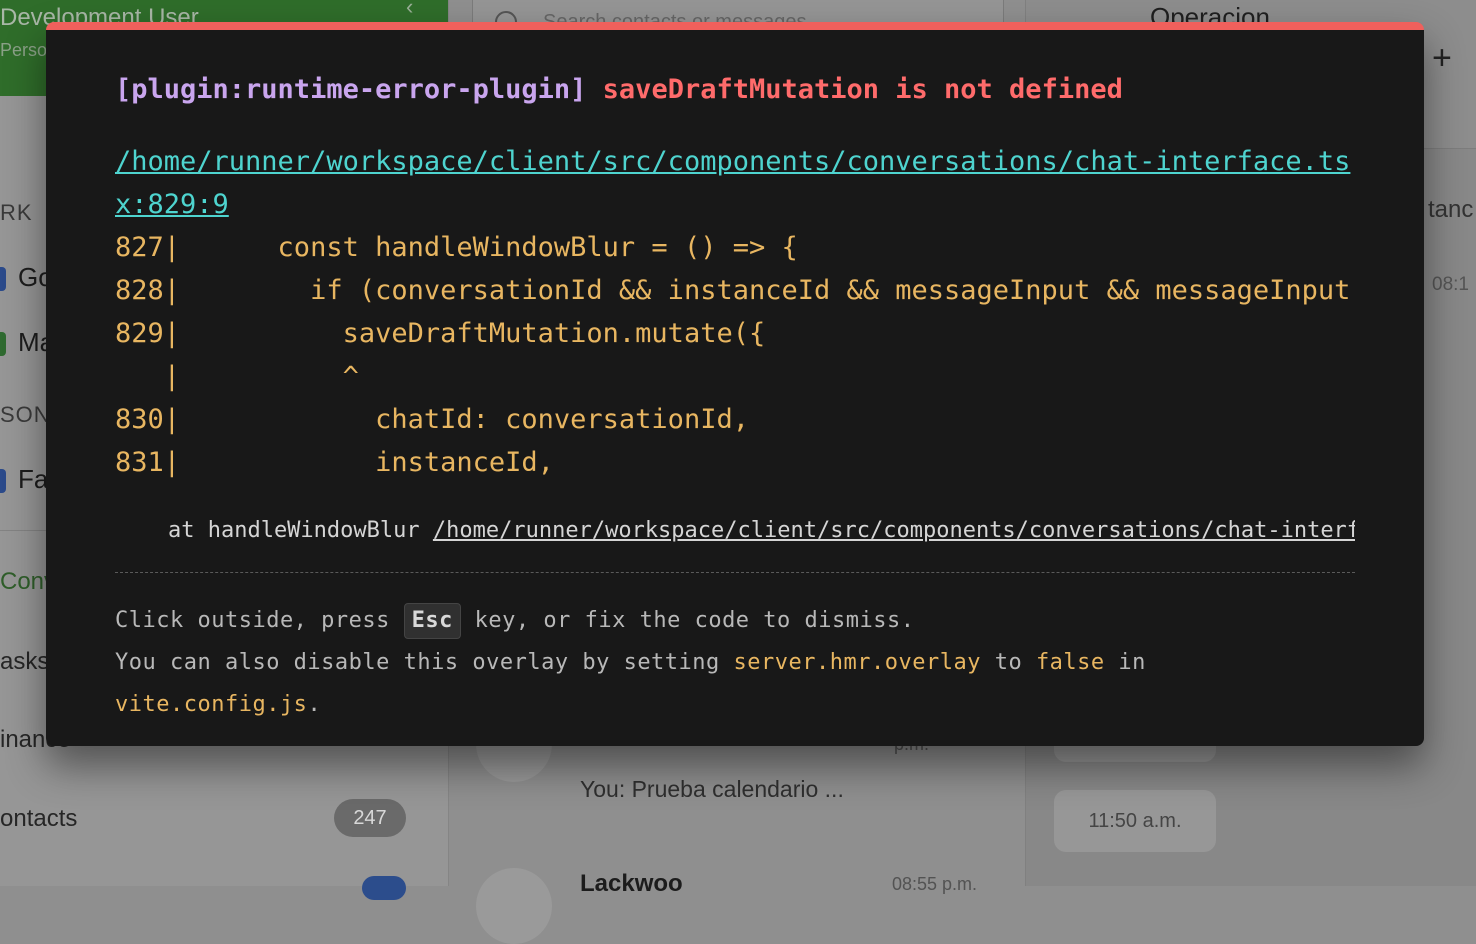 Image resolution: width=1476 pixels, height=944 pixels. What do you see at coordinates (351, 89) in the screenshot?
I see `error-plugin: [plugin:runtime-error-plugin]` at bounding box center [351, 89].